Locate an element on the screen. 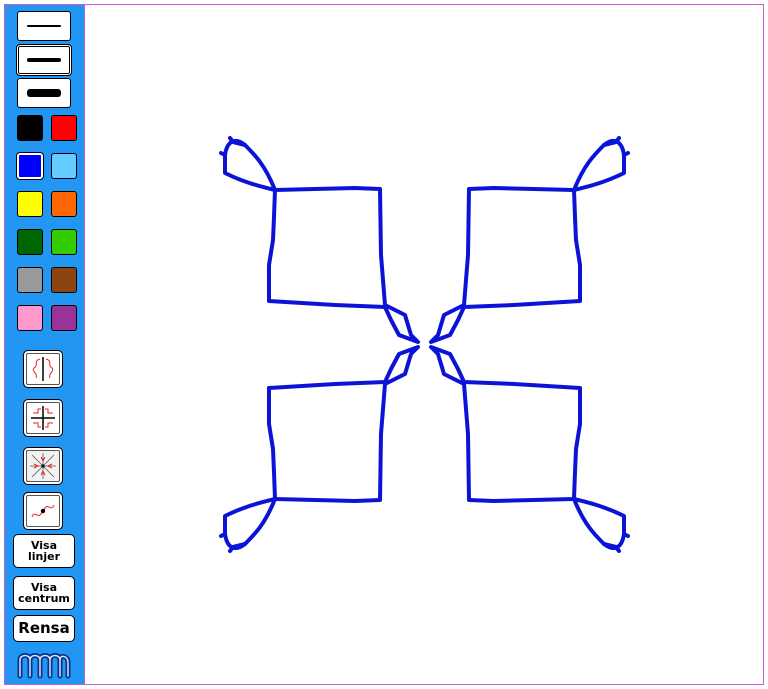 The height and width of the screenshot is (689, 768). mirror-four-button is located at coordinates (43, 418).